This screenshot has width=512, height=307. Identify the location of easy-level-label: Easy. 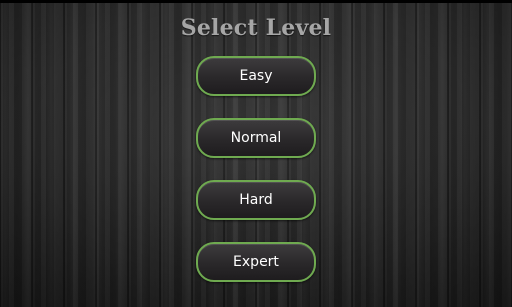
(256, 76).